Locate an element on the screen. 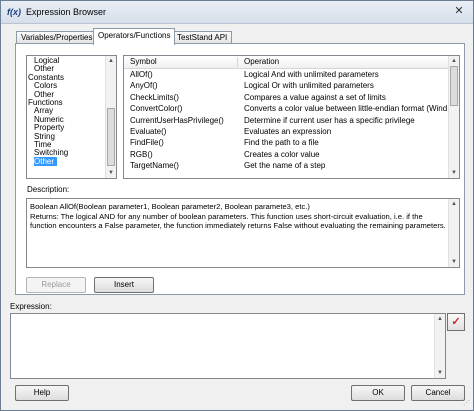  operation-symbol: AnyOf() is located at coordinates (144, 86).